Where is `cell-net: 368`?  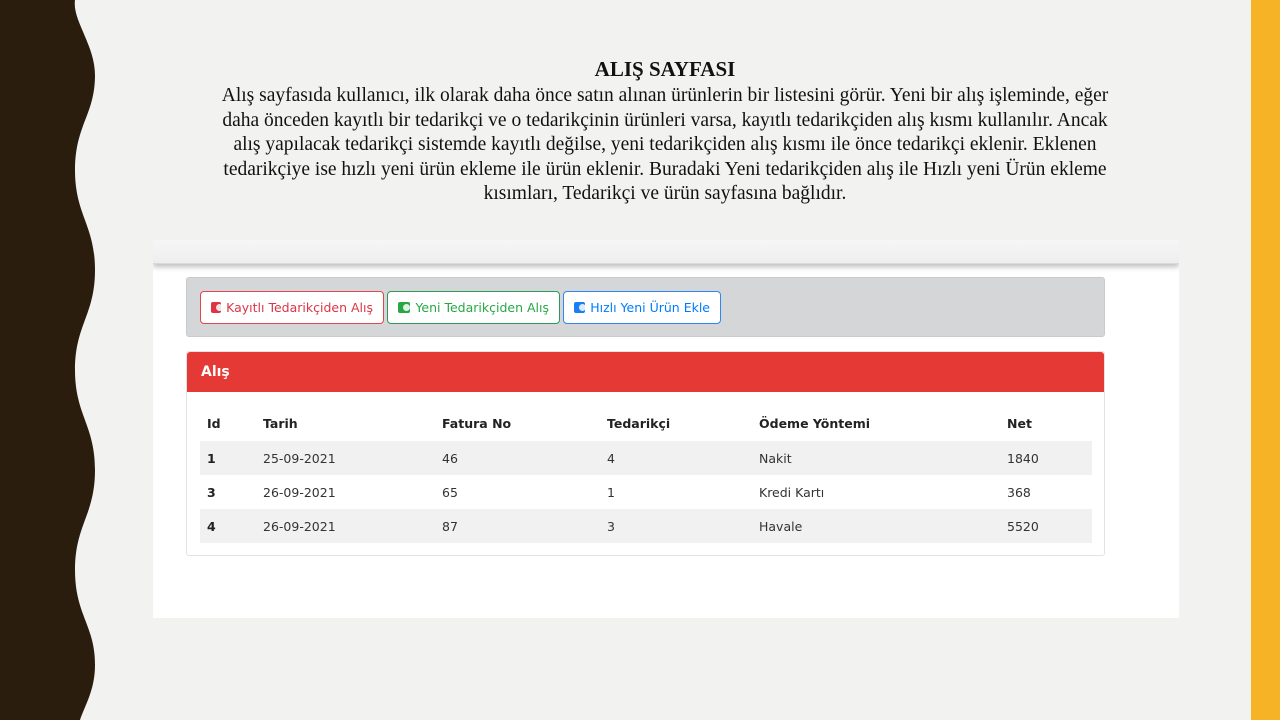 cell-net: 368 is located at coordinates (1019, 492).